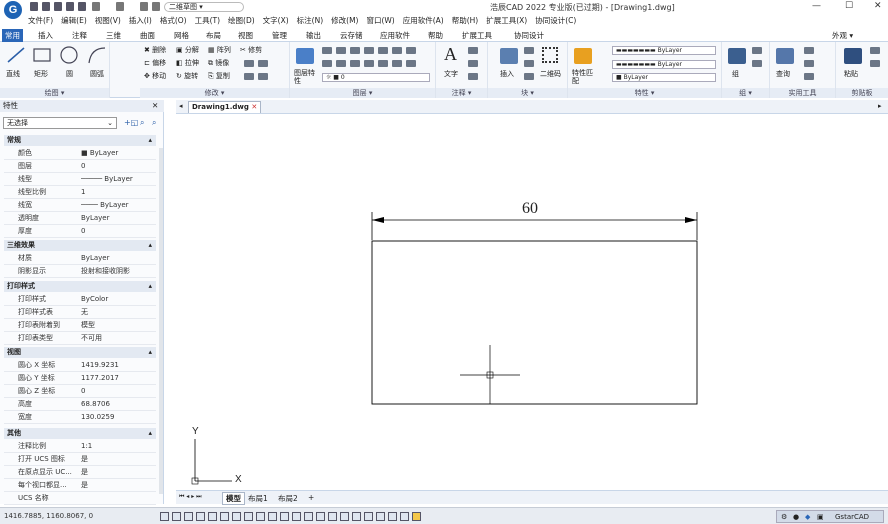  What do you see at coordinates (60, 123) in the screenshot?
I see `selection-select: 无选择 ⌄` at bounding box center [60, 123].